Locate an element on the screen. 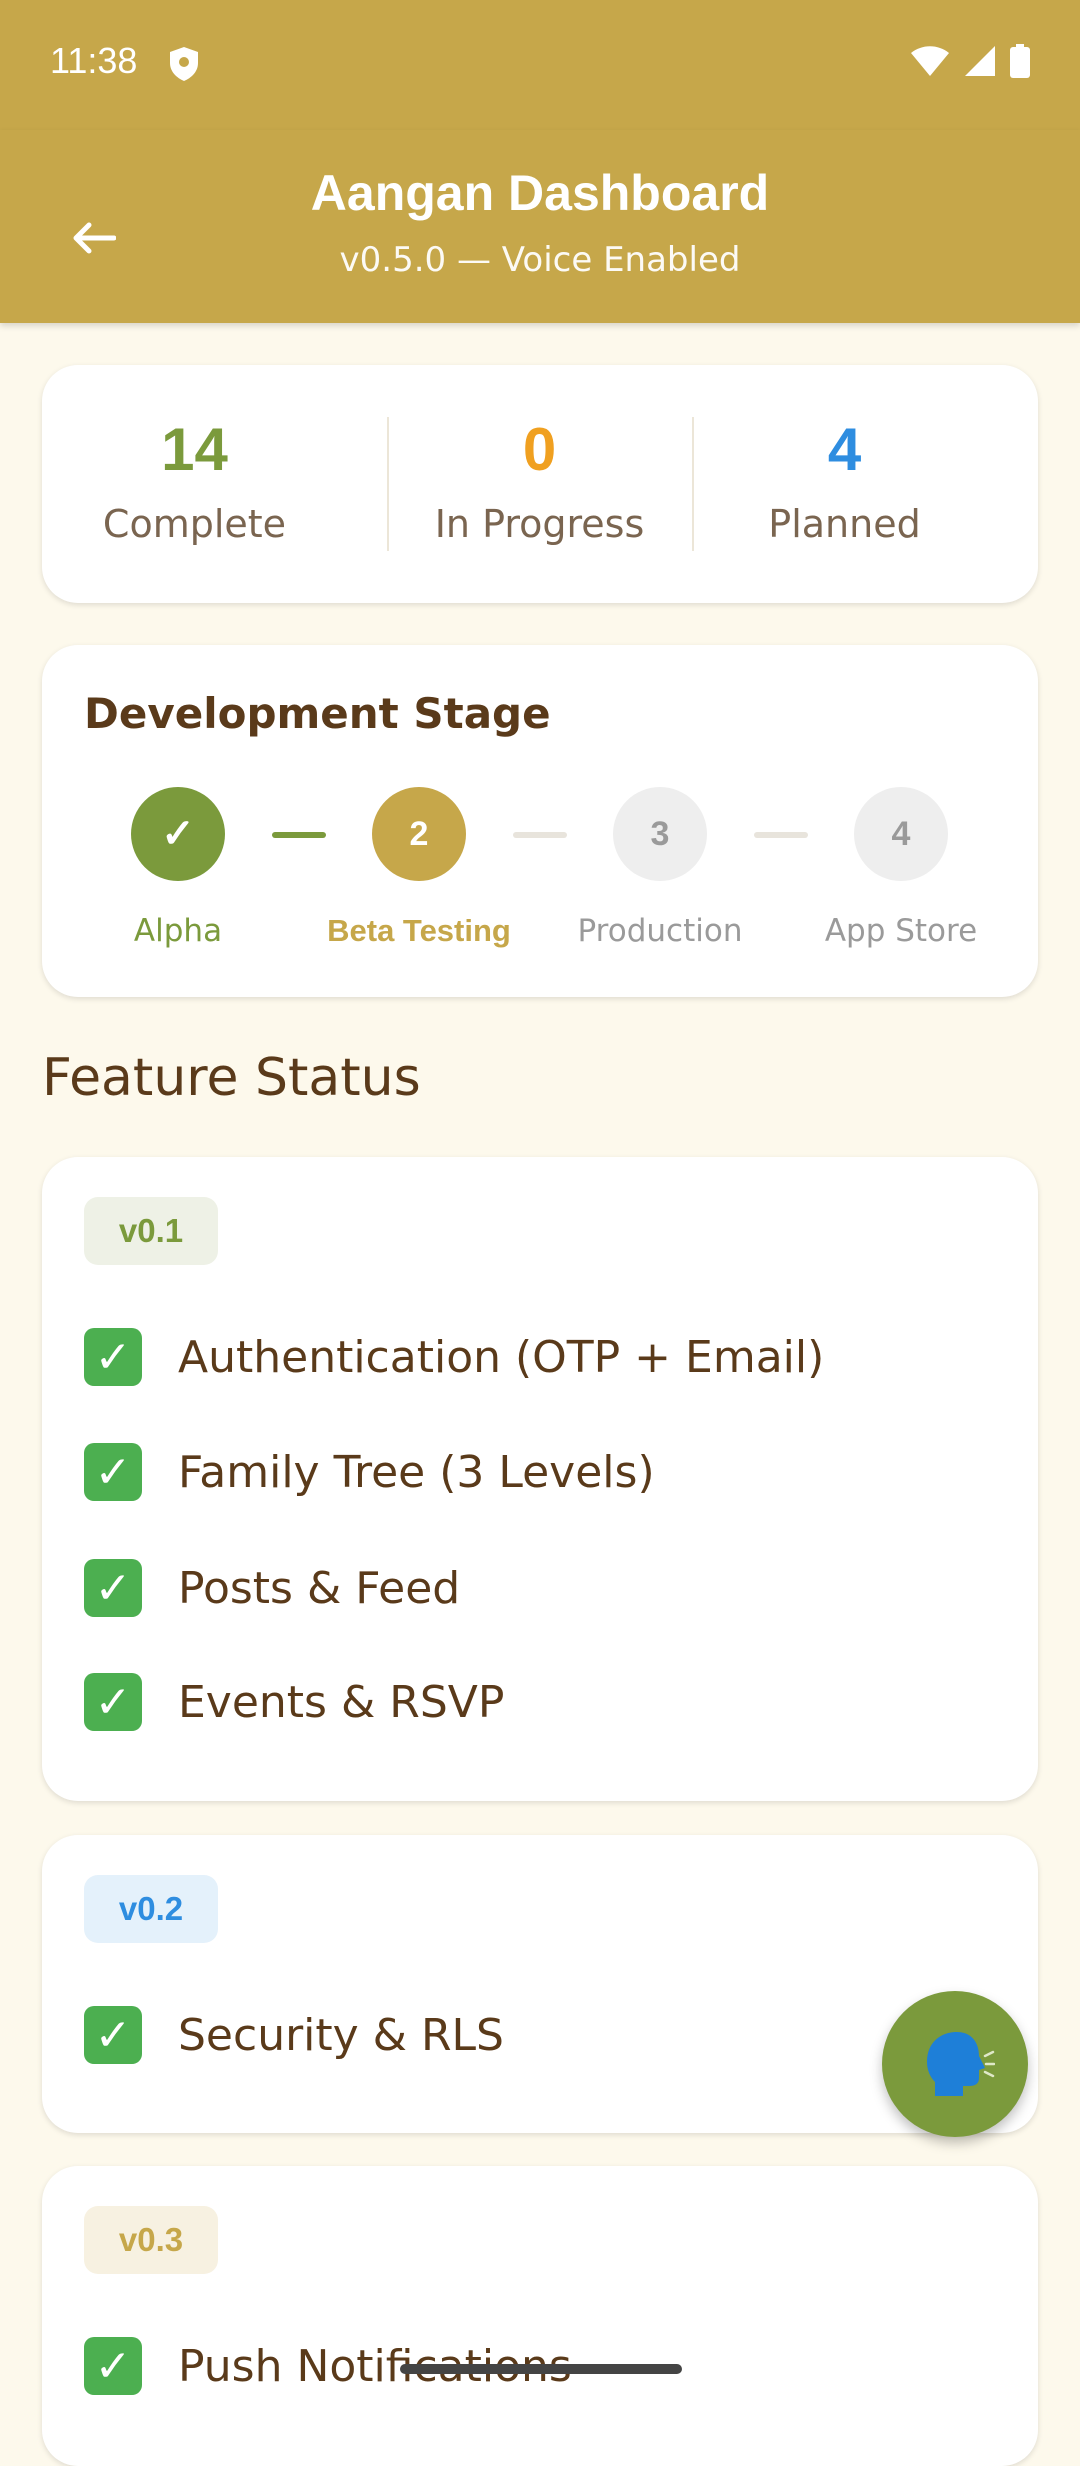  stat-complete: 14 Complete is located at coordinates (194, 484).